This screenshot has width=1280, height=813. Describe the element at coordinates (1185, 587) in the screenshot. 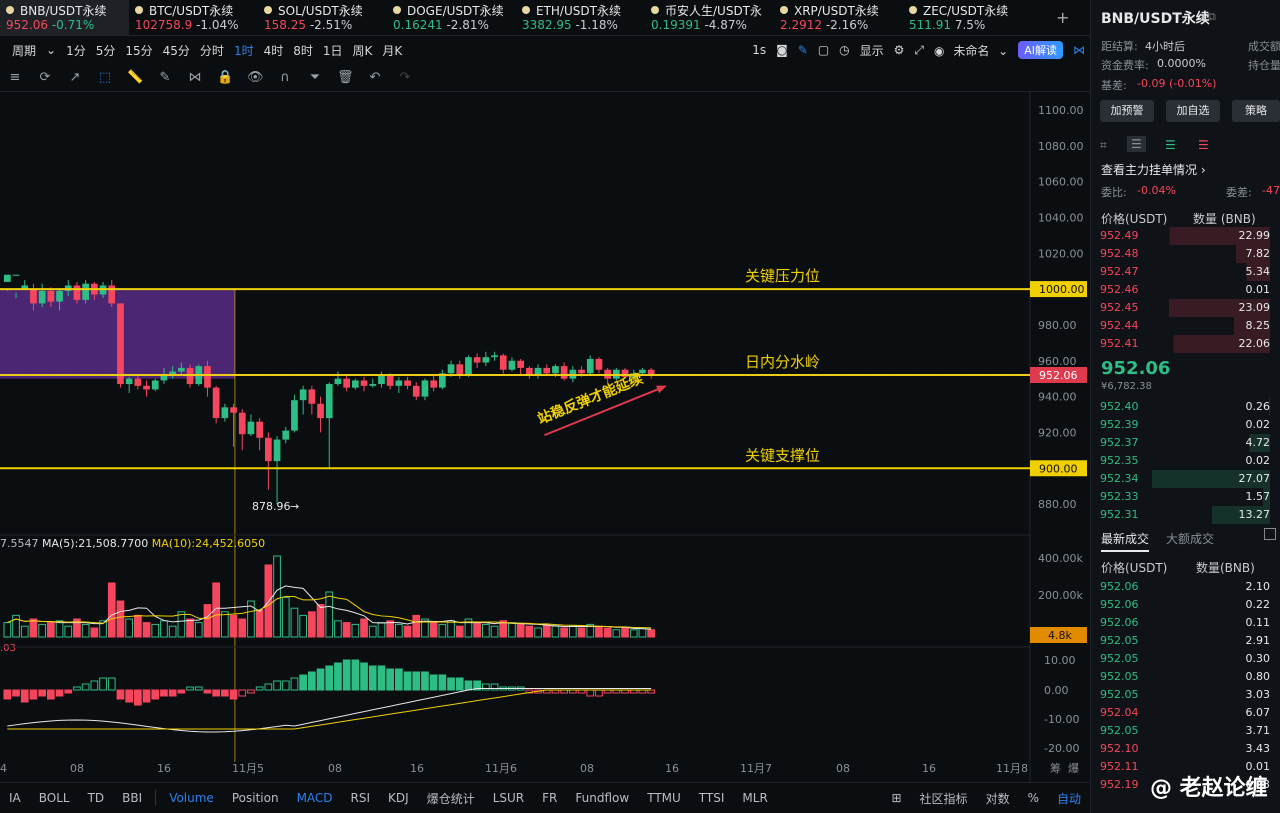

I see `trade-row: 952.06 2.10` at that location.